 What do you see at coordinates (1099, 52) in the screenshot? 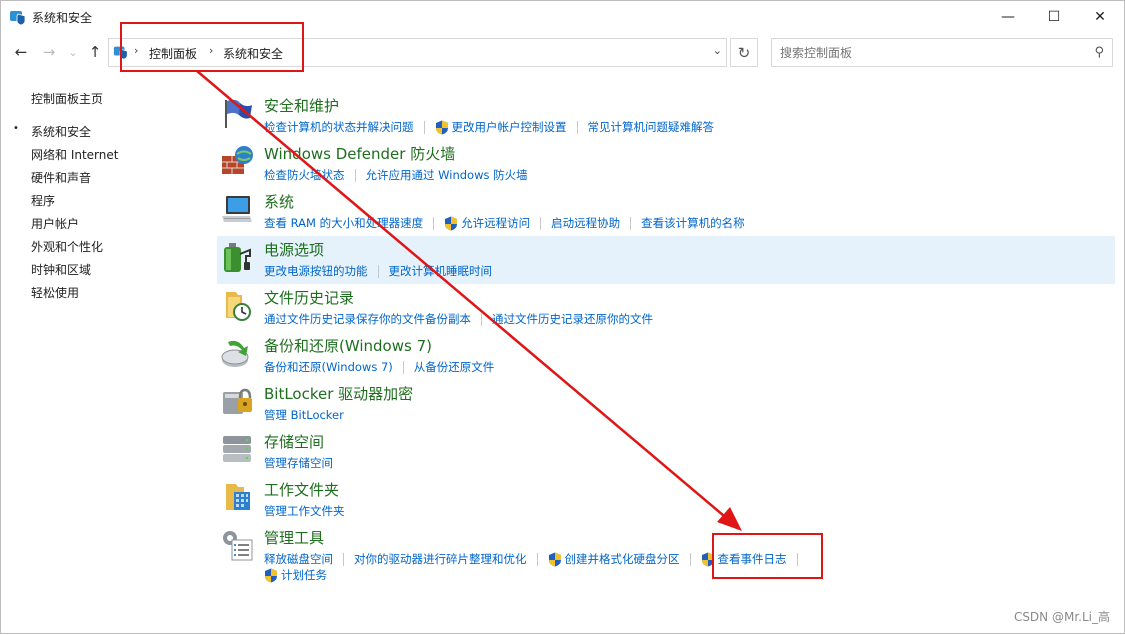
I see `search-icon: ⚲` at bounding box center [1099, 52].